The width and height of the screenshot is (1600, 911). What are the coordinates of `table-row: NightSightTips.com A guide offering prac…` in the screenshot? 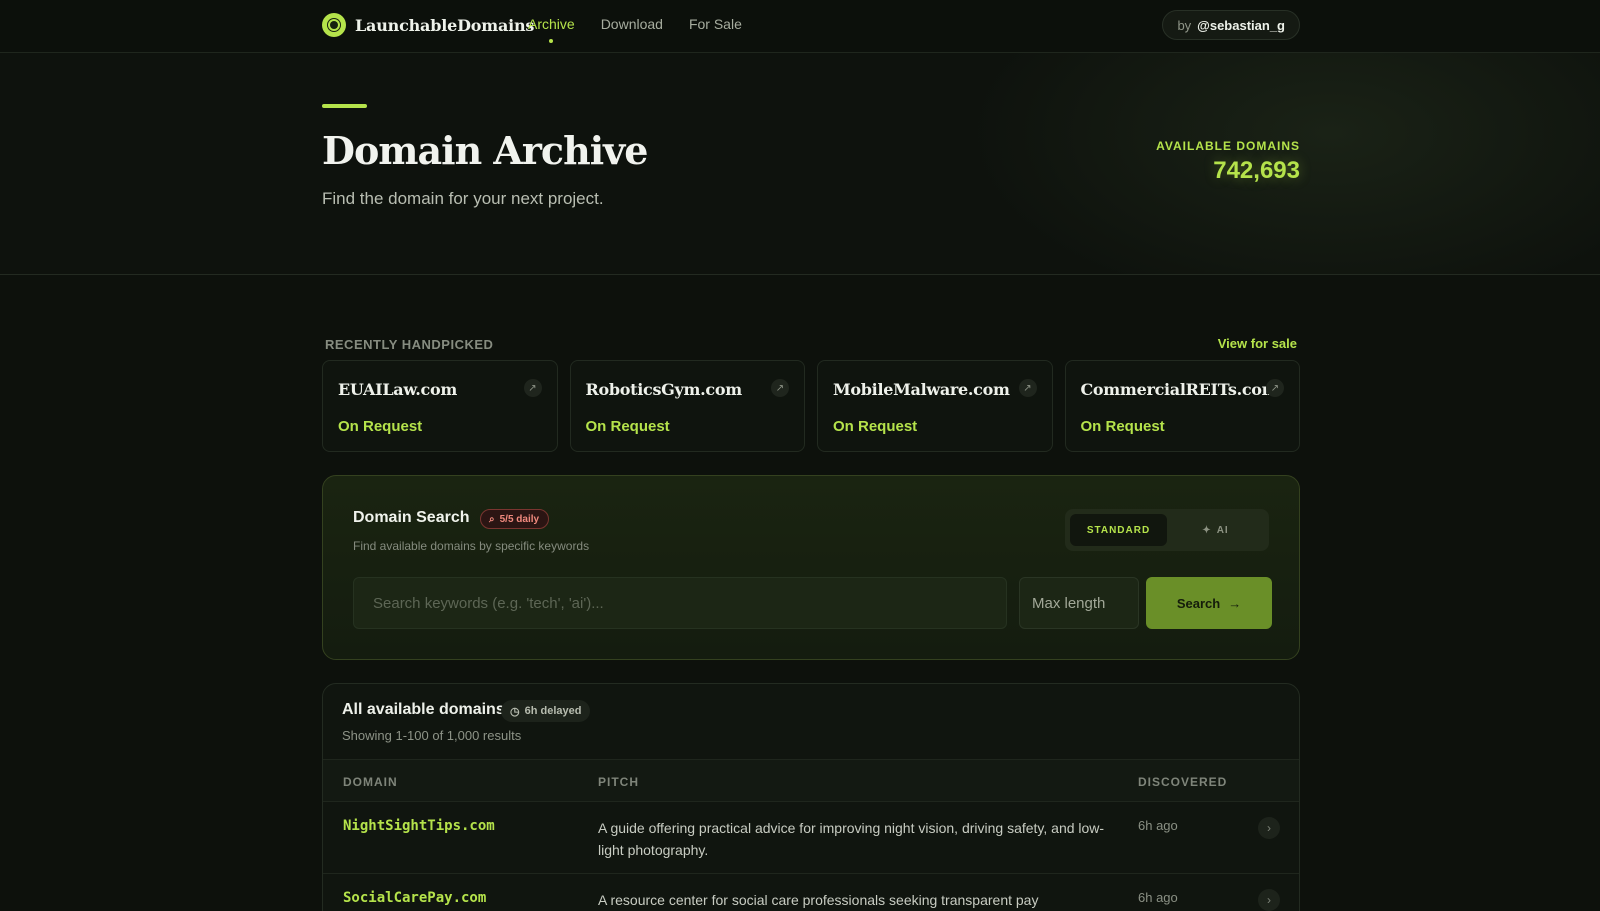 It's located at (811, 838).